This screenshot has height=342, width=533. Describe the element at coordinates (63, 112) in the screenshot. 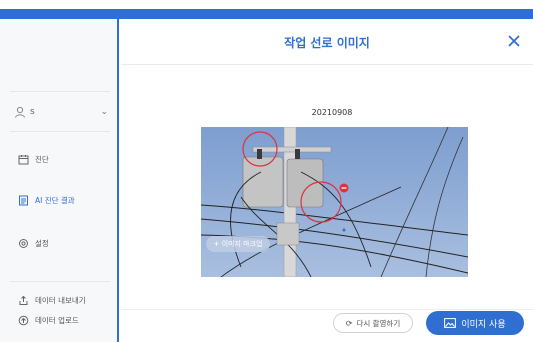

I see `user-menu: s ⌄` at that location.